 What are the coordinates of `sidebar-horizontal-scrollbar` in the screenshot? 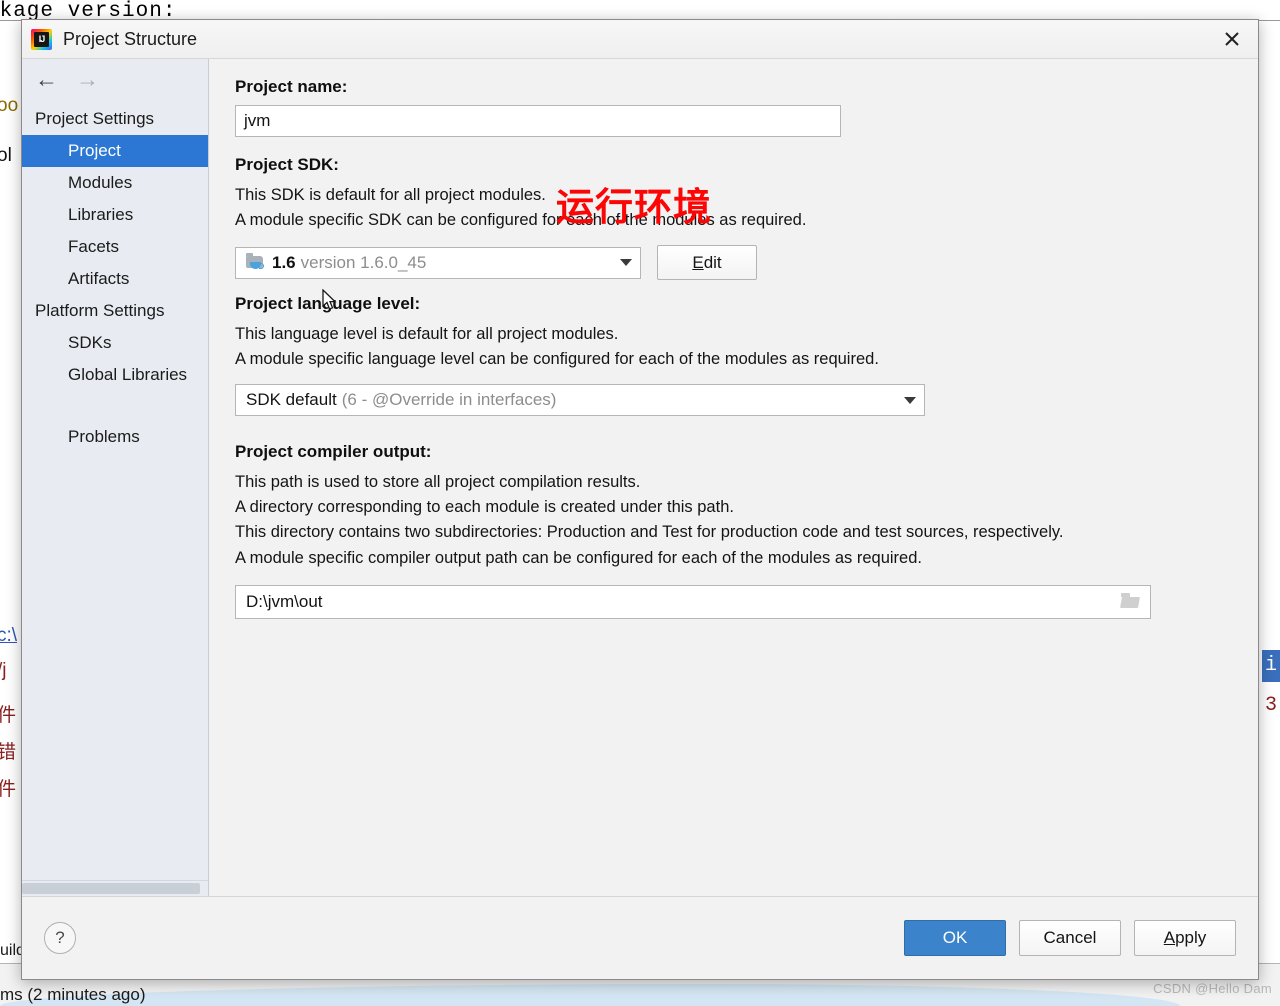 It's located at (115, 888).